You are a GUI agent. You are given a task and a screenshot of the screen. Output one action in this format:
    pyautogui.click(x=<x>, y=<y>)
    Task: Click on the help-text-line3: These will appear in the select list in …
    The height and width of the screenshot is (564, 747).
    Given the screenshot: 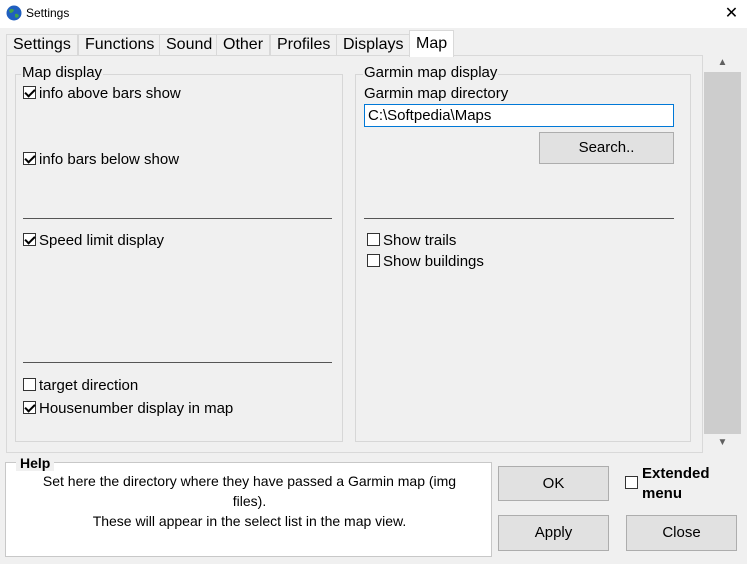 What is the action you would take?
    pyautogui.click(x=249, y=521)
    